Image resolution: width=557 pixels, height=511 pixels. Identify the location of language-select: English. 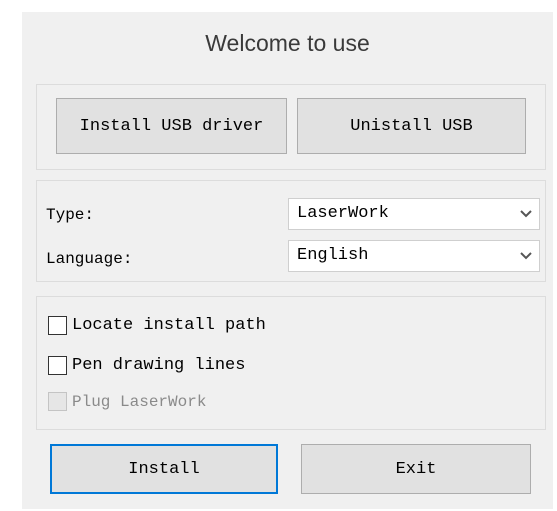
(414, 256).